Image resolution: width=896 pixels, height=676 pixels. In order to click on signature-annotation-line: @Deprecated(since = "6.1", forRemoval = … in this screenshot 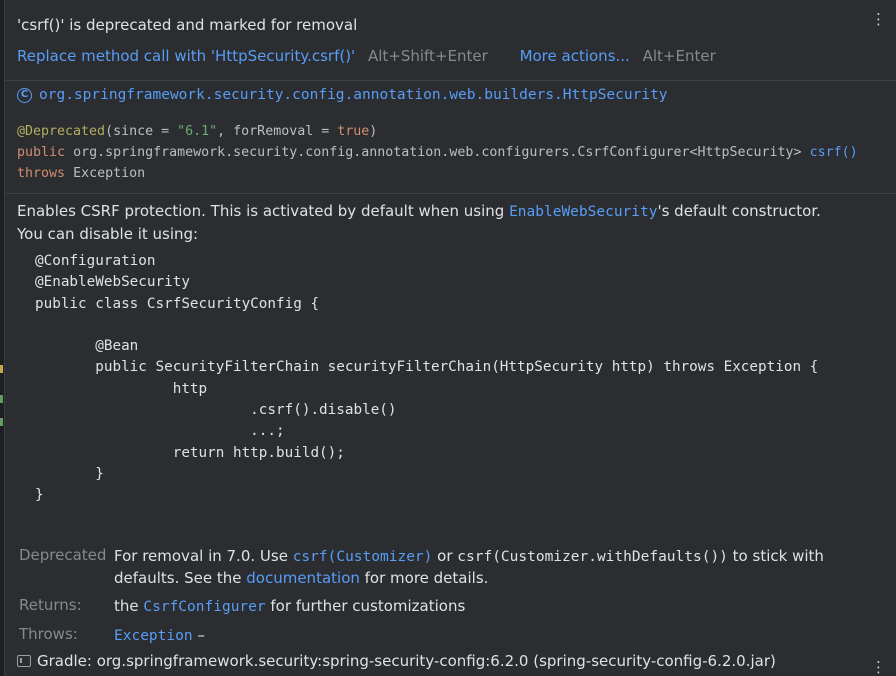, I will do `click(197, 131)`.